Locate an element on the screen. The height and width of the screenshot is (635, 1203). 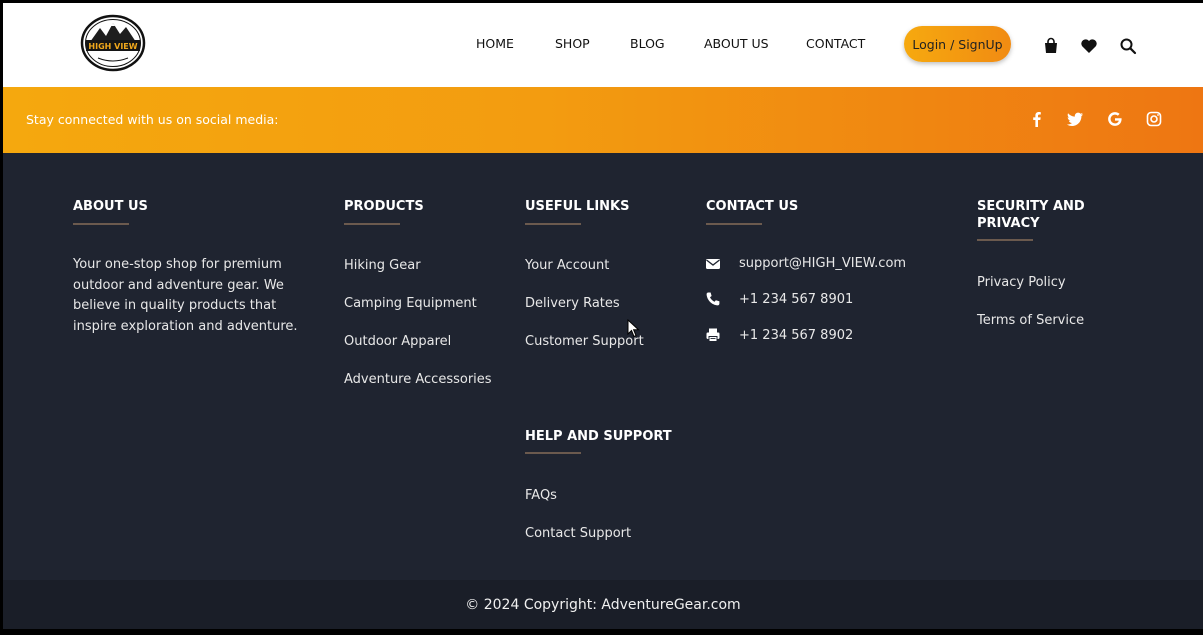
about-us-underline is located at coordinates (101, 224).